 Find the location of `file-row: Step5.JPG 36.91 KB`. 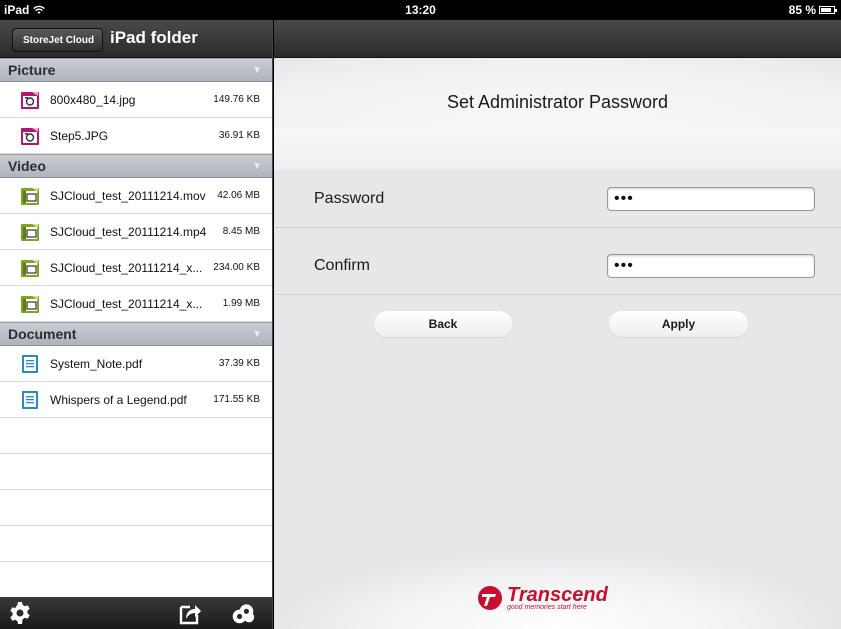

file-row: Step5.JPG 36.91 KB is located at coordinates (136, 136).